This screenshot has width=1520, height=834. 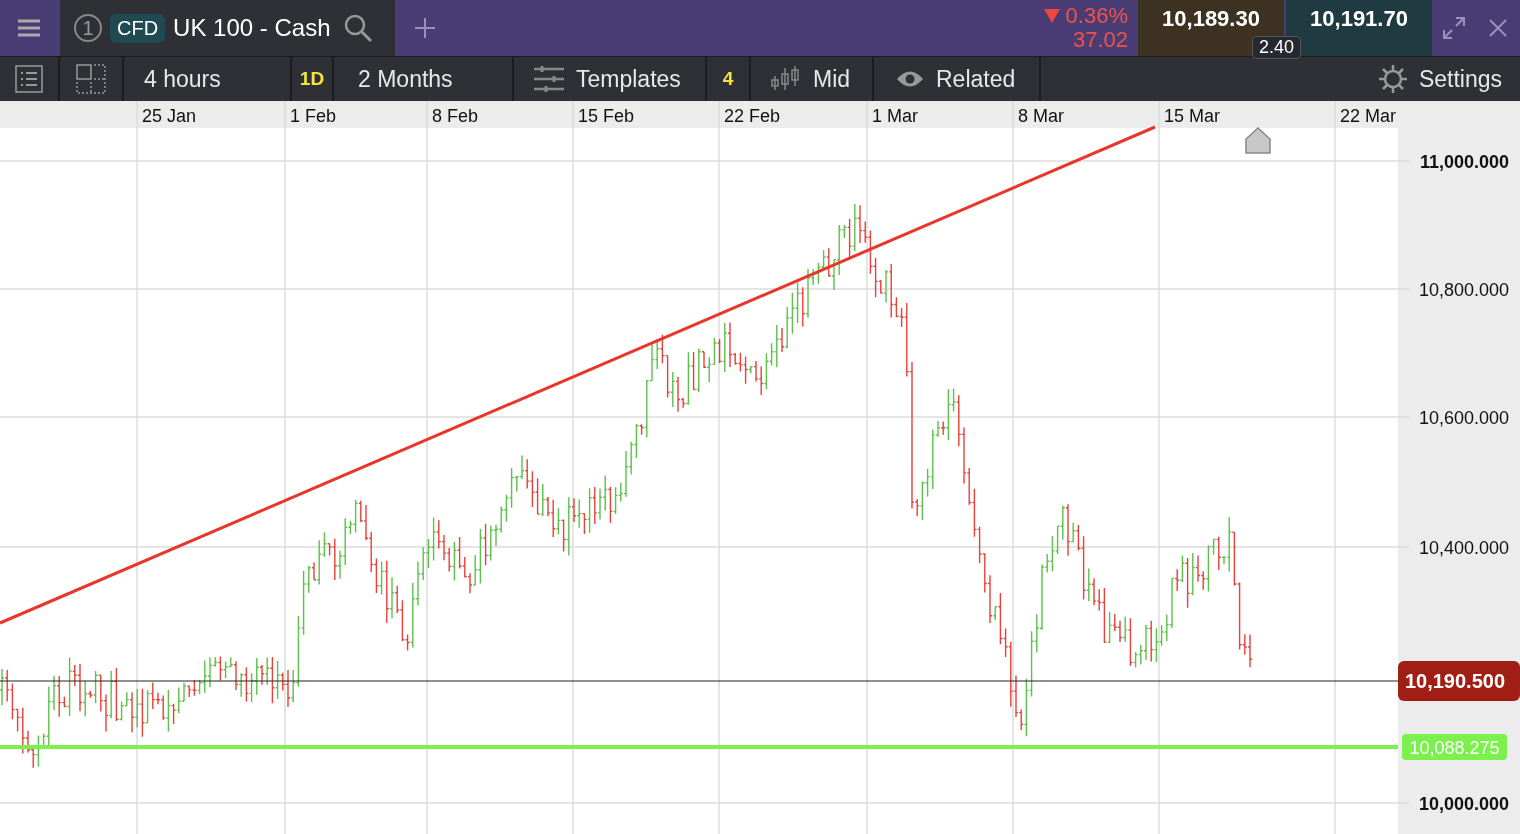 What do you see at coordinates (786, 79) in the screenshot?
I see `candles-icon` at bounding box center [786, 79].